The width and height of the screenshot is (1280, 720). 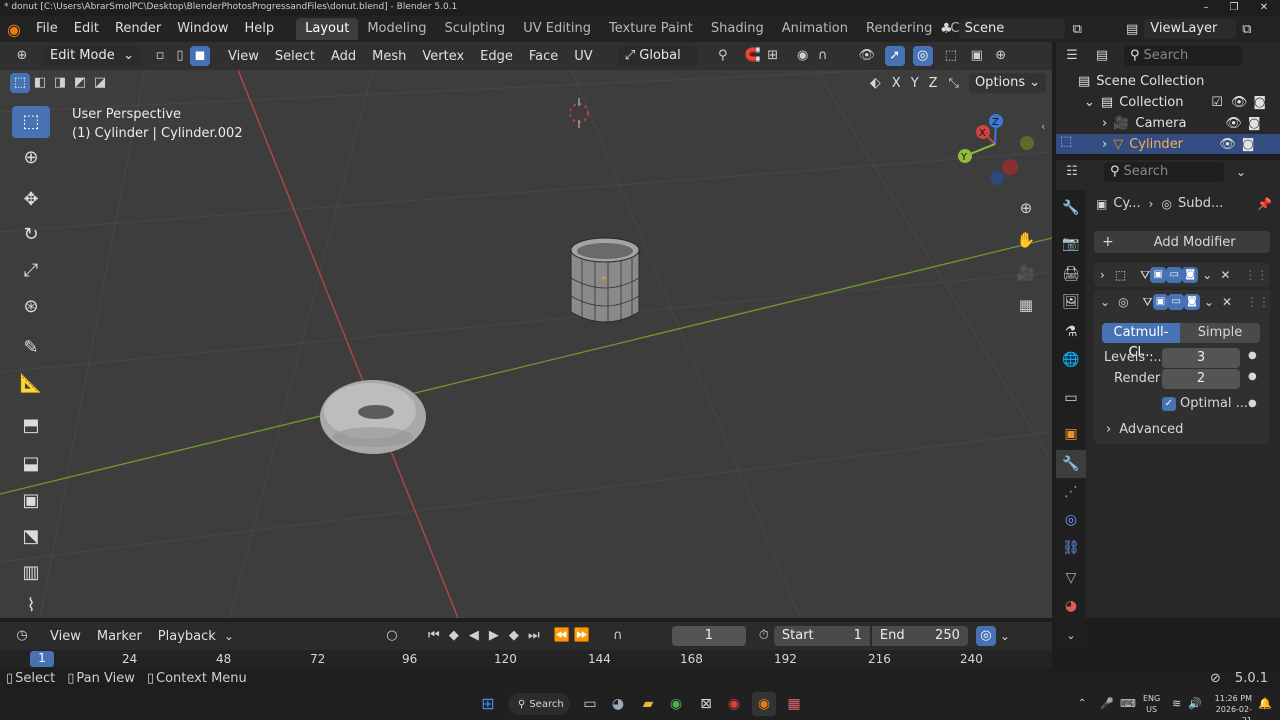 I want to click on mode-dropdown: Edit Mode ⌄, so click(x=92, y=56).